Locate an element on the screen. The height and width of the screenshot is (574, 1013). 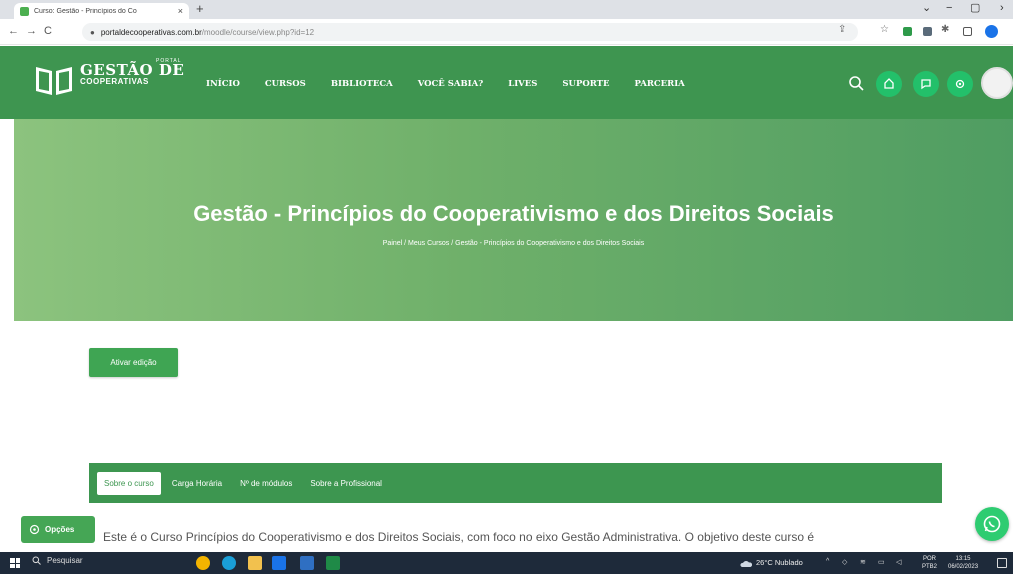
settings-button is located at coordinates (960, 84).